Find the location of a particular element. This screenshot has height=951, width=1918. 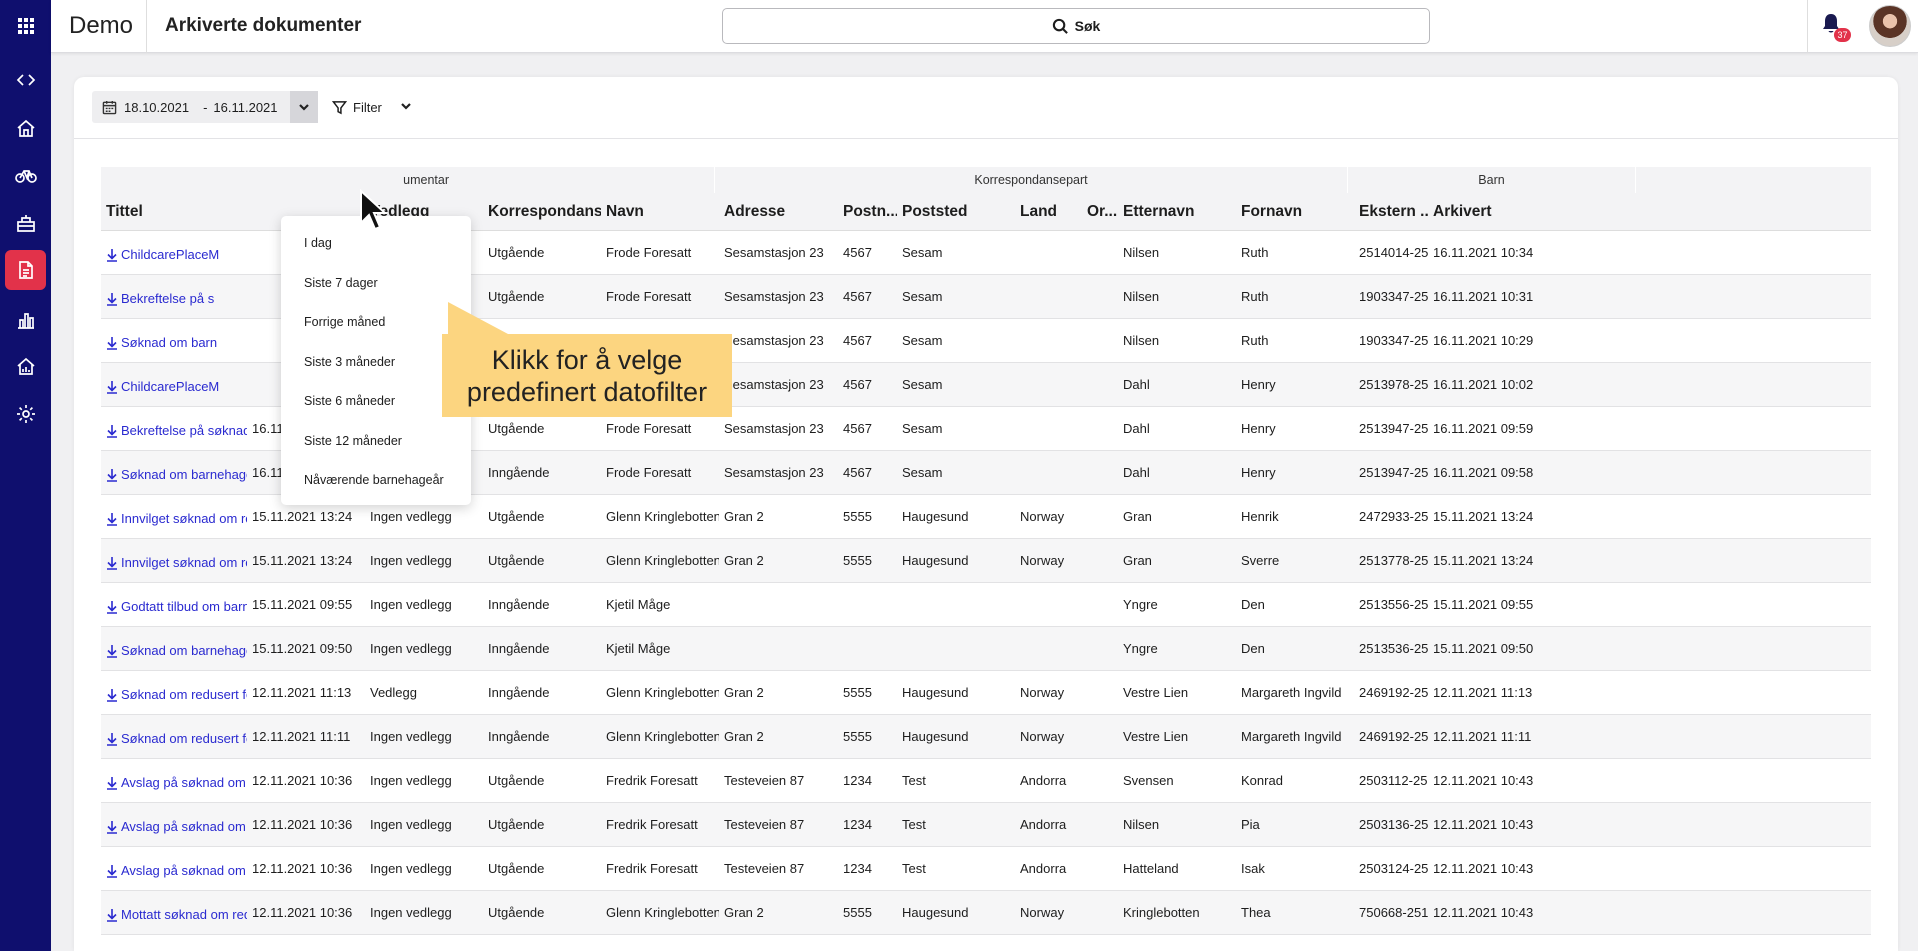

document-title: Bekreftelse på søknad om ba is located at coordinates (184, 430).